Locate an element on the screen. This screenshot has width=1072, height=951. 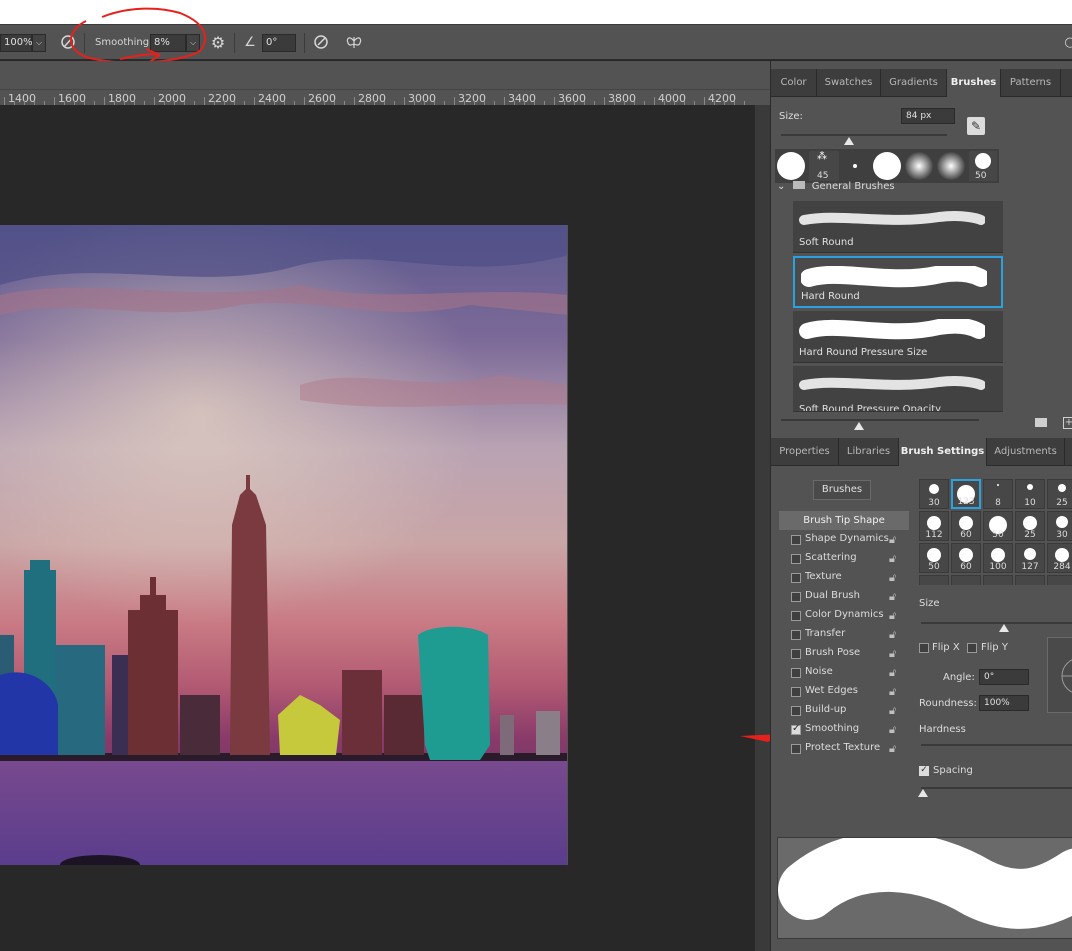
brush-option-texture: Texture 🔓︎ is located at coordinates (844, 578).